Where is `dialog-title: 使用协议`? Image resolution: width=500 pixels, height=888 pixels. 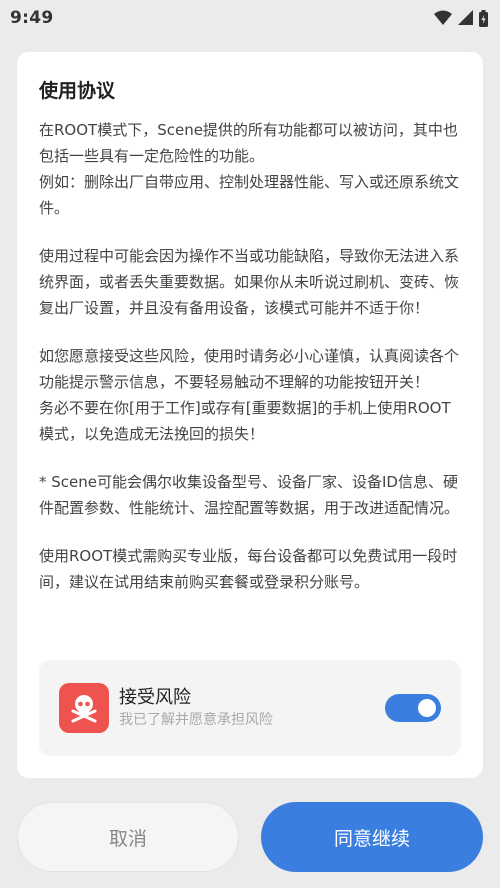
dialog-title: 使用协议 is located at coordinates (77, 91).